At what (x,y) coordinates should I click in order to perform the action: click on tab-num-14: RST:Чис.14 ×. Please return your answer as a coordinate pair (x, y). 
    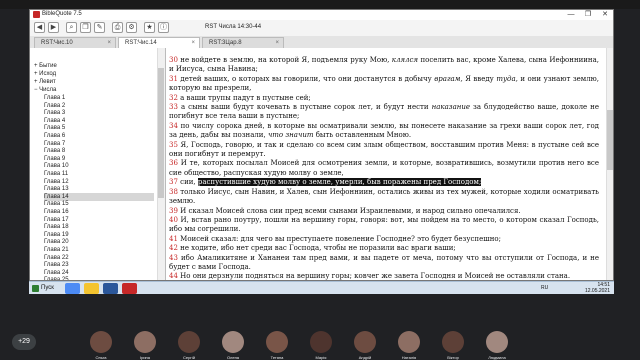
    Looking at the image, I should click on (159, 42).